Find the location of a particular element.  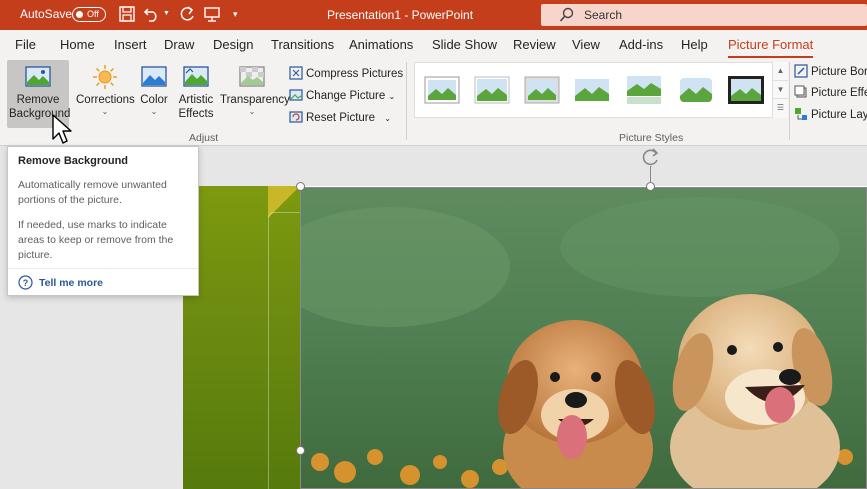

corrections-button: Corrections ⌄ is located at coordinates (105, 94).